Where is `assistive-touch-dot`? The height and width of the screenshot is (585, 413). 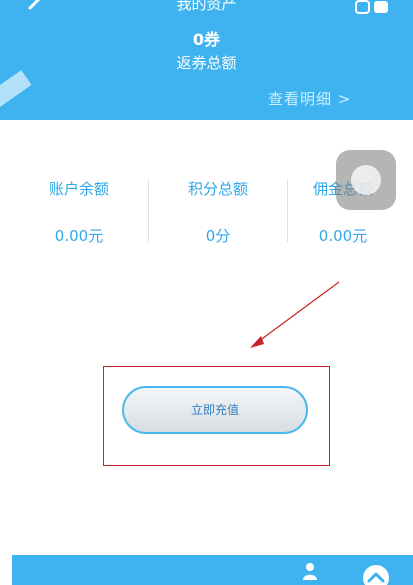 assistive-touch-dot is located at coordinates (366, 180).